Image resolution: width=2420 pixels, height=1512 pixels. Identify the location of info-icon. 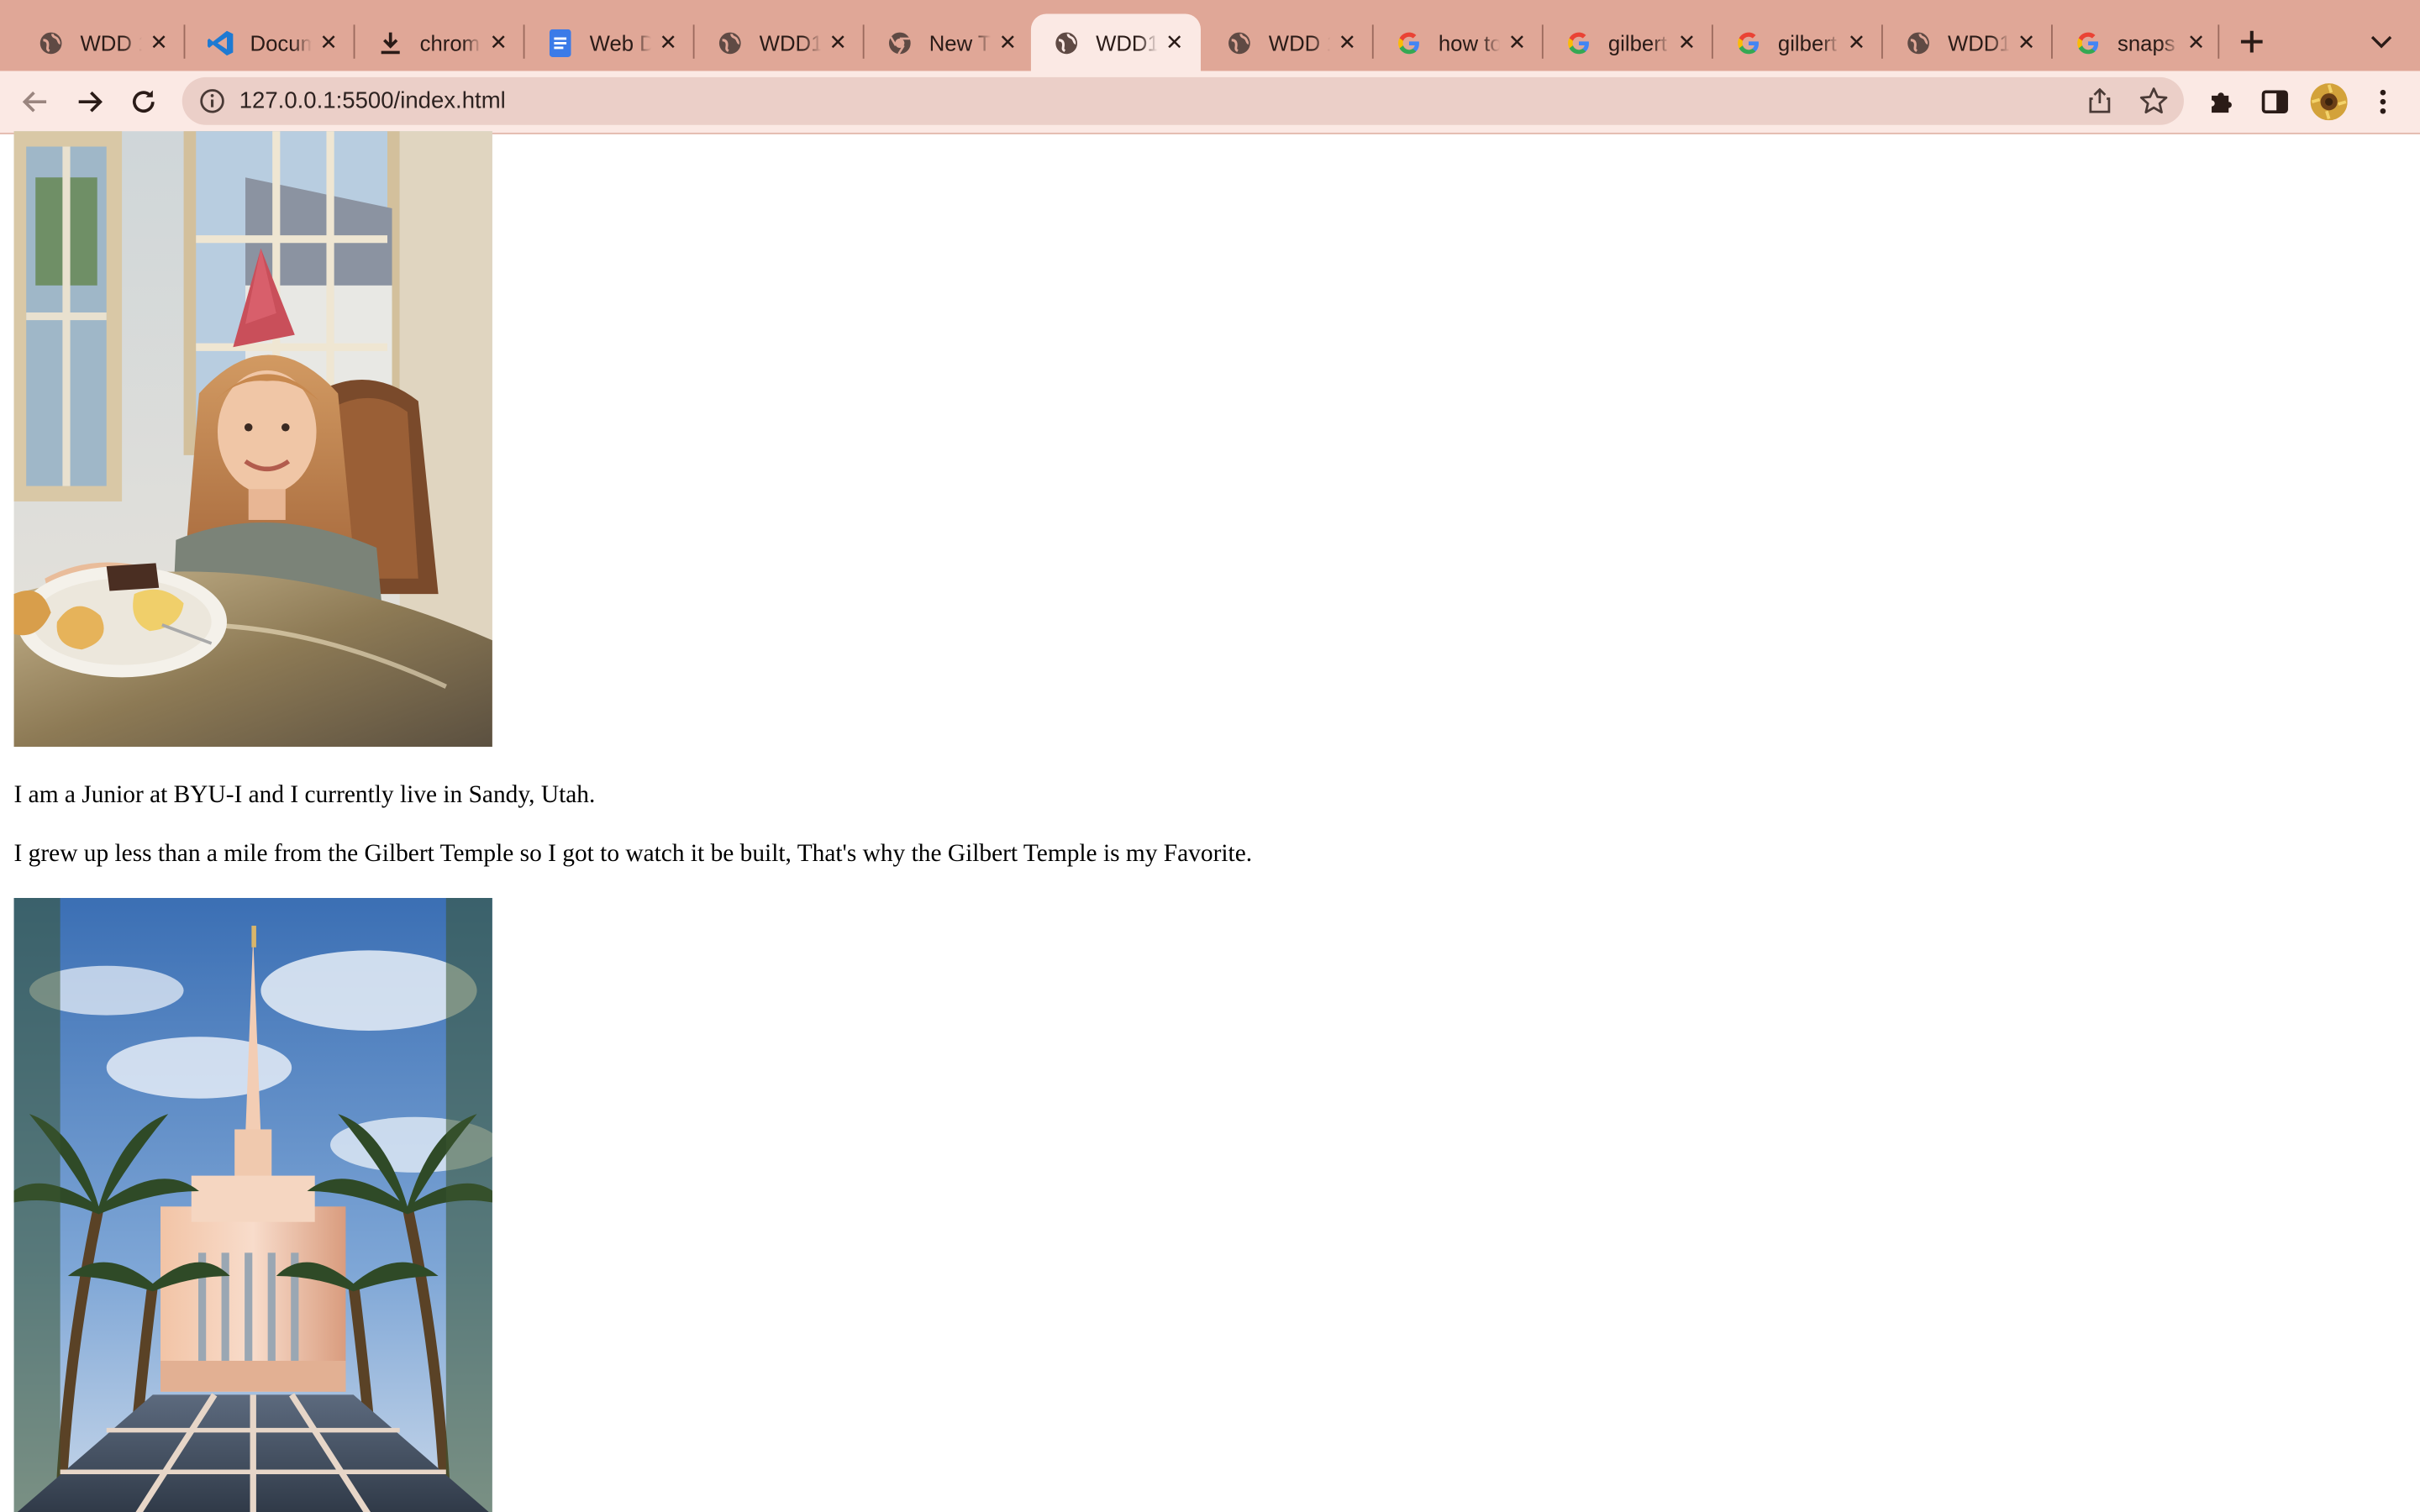
(212, 101).